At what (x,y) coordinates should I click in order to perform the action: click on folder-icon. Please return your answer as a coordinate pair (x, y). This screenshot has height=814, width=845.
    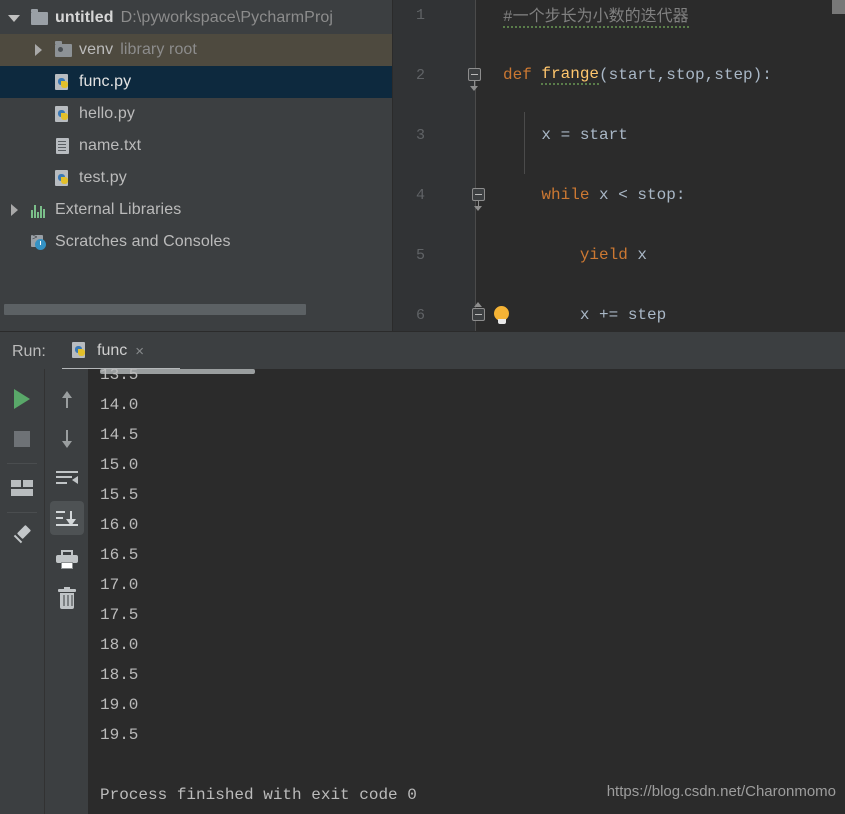
    Looking at the image, I should click on (40, 18).